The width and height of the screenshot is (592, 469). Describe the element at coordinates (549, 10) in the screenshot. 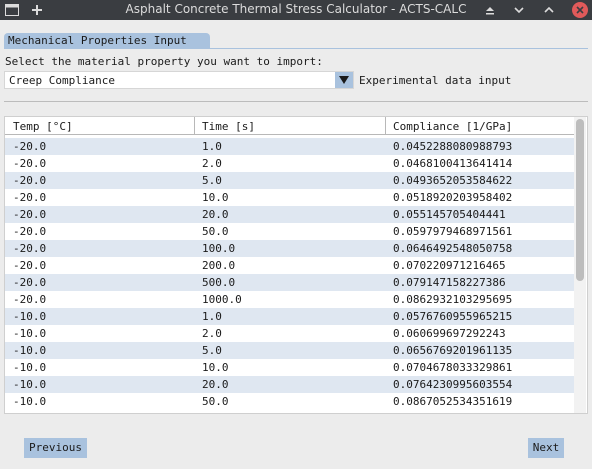

I see `maximize-icon` at that location.